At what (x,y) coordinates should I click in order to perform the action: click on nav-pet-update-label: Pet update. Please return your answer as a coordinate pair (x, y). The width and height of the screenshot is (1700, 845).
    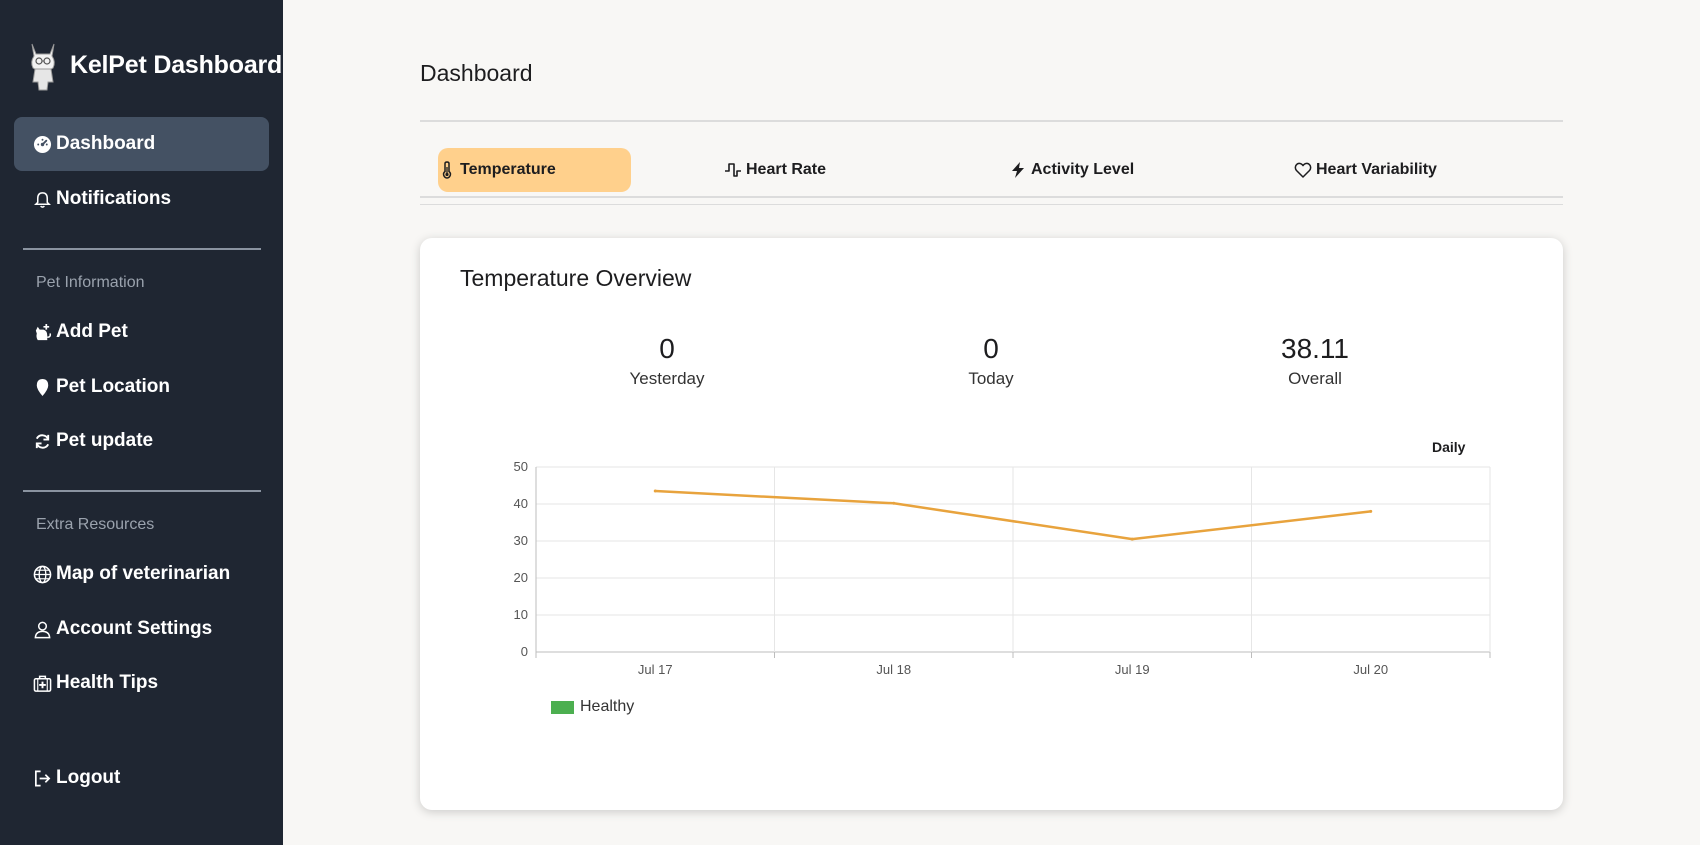
    Looking at the image, I should click on (105, 440).